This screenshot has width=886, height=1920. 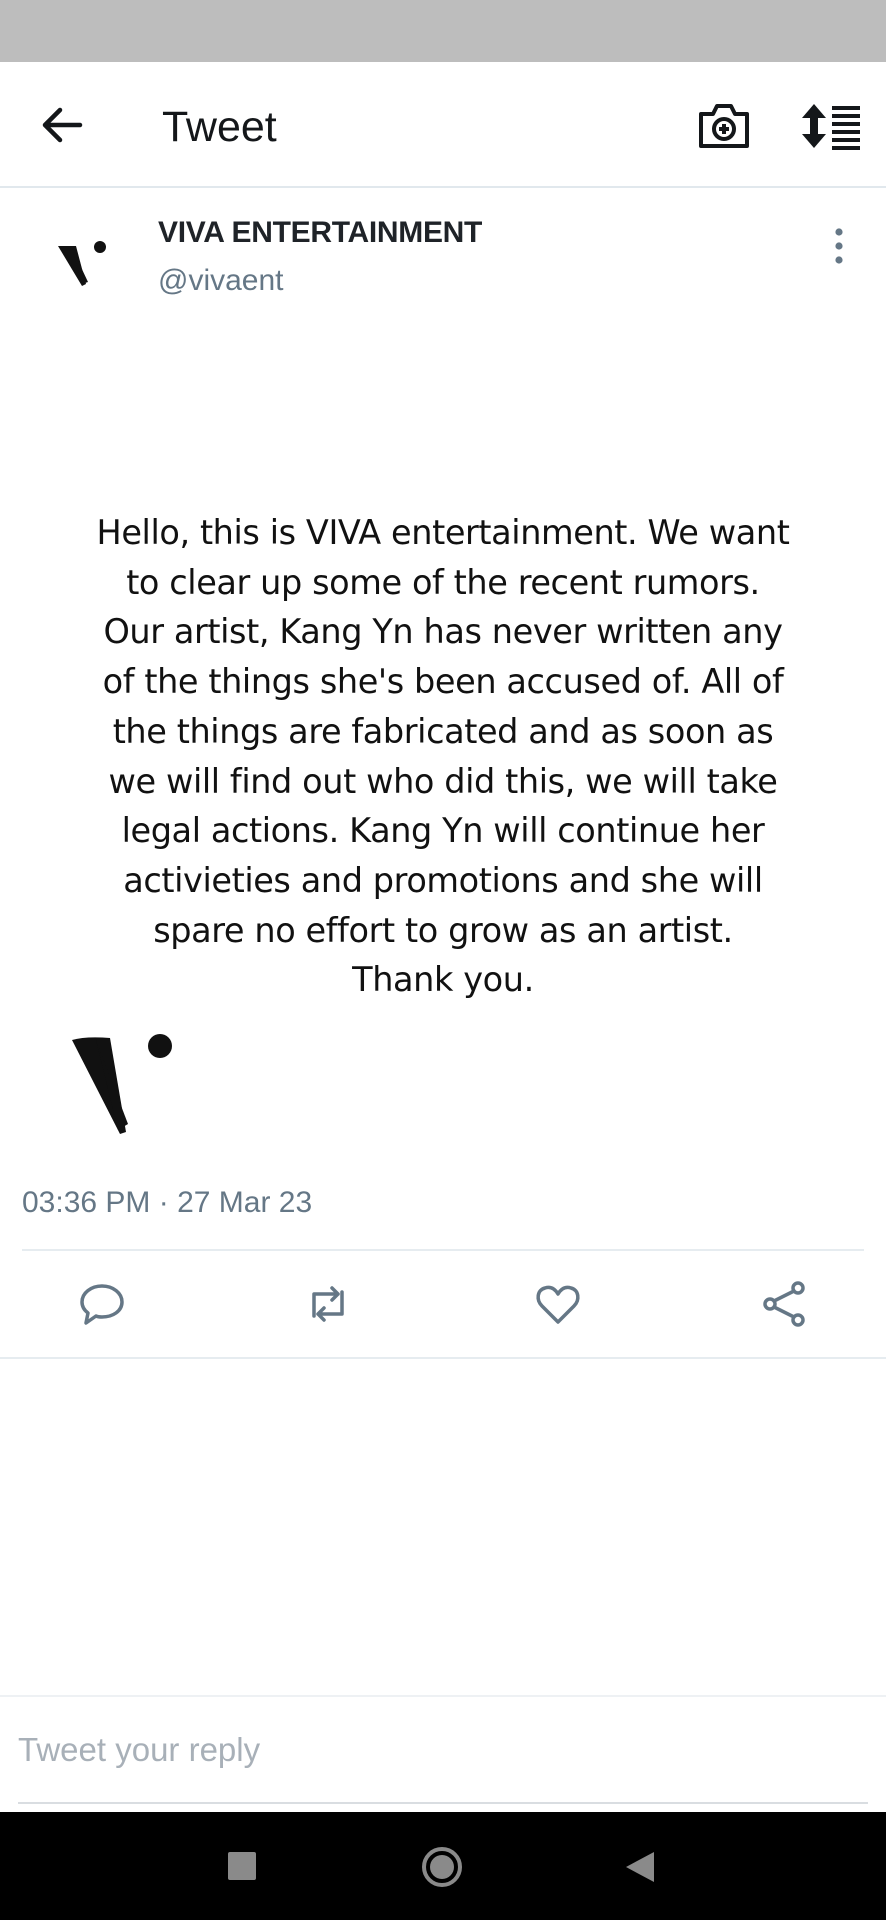 What do you see at coordinates (443, 880) in the screenshot?
I see `statement-line: activieties and promotions and she will` at bounding box center [443, 880].